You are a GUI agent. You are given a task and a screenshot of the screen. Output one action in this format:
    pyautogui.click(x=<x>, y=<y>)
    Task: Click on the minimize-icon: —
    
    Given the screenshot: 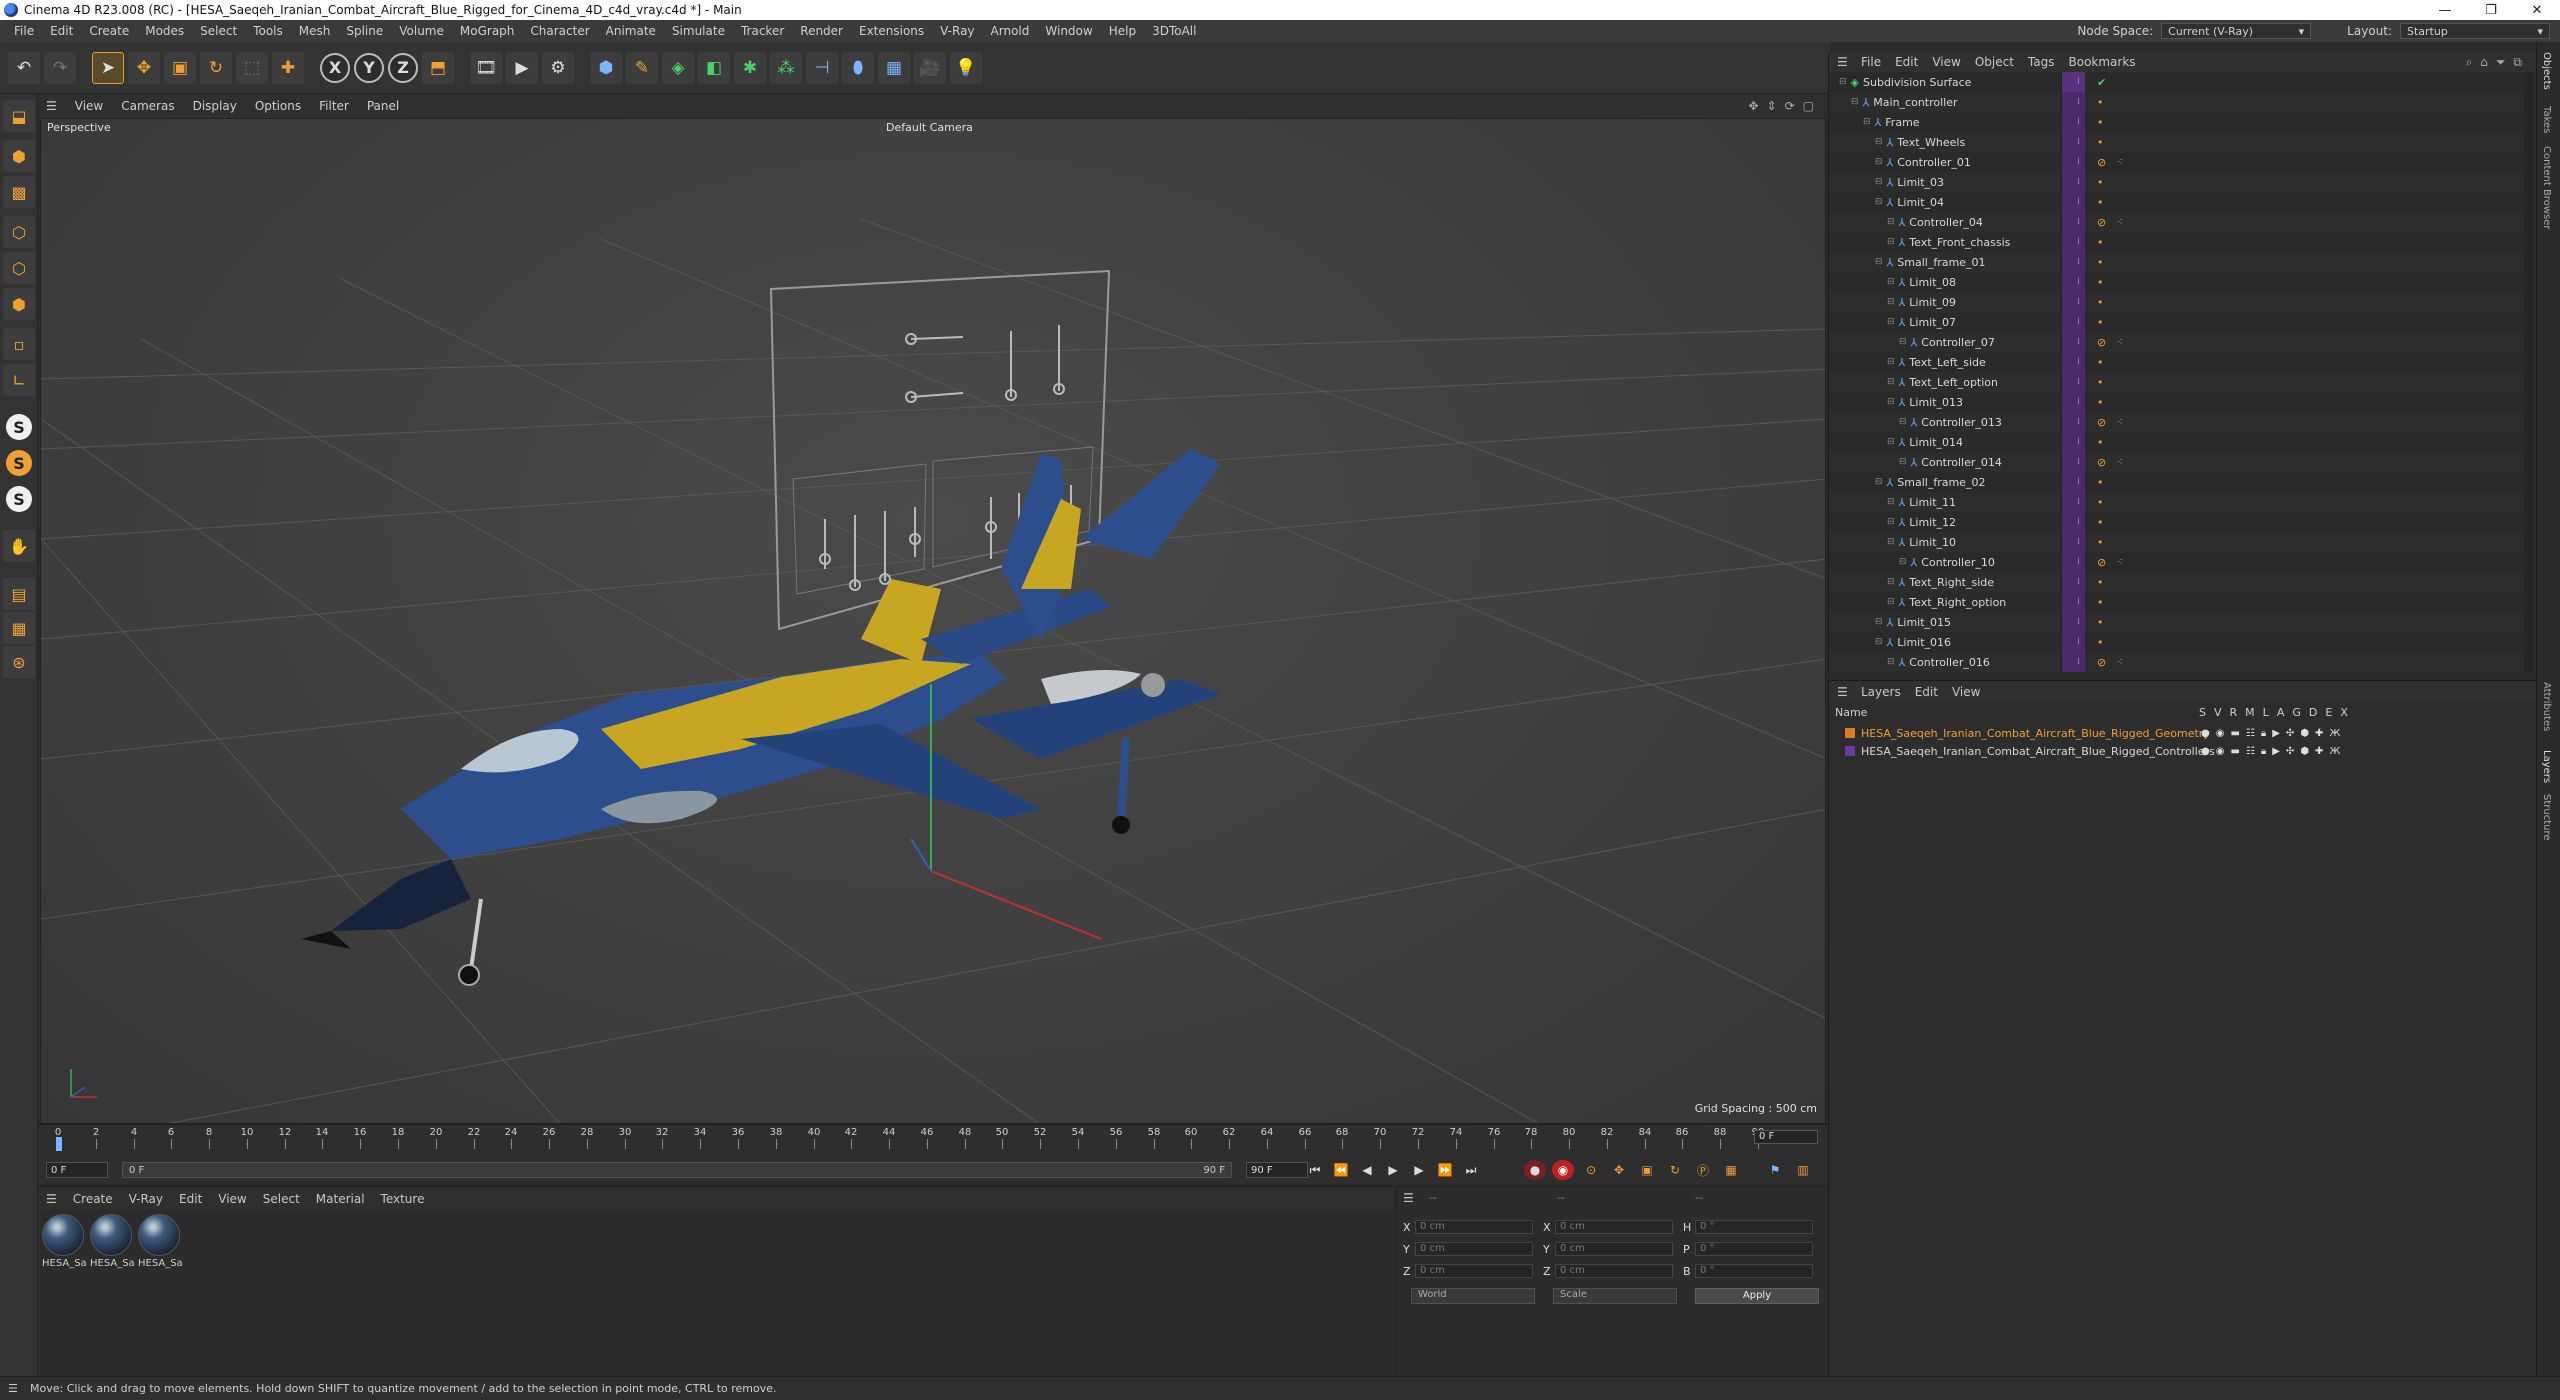 What is the action you would take?
    pyautogui.click(x=2445, y=10)
    